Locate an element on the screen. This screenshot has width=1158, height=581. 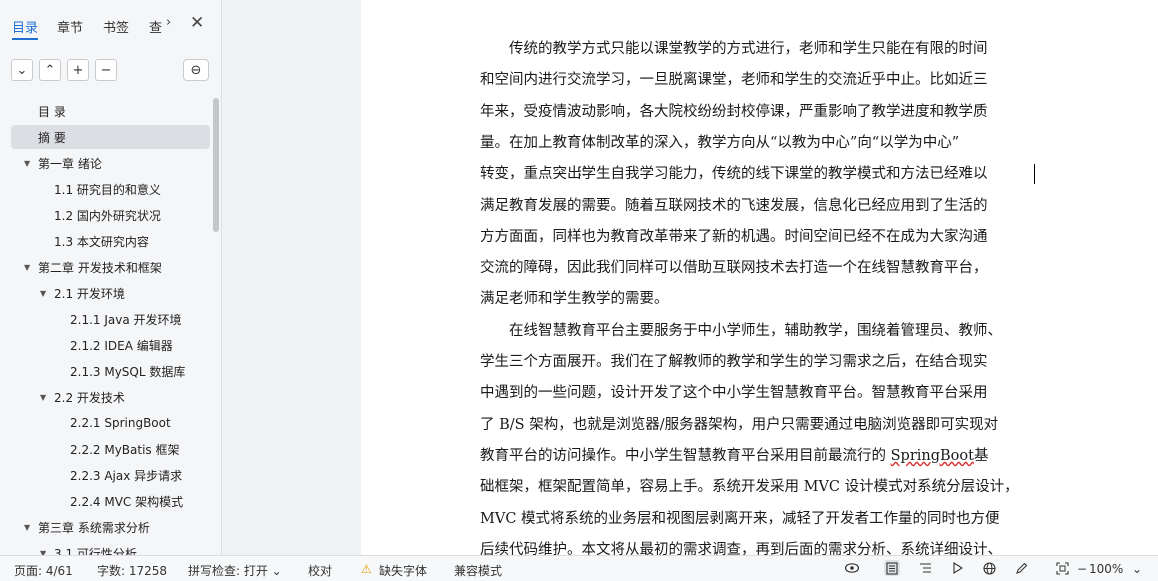
toc-item: ▼ 3.1 可行性分析 is located at coordinates (110, 548).